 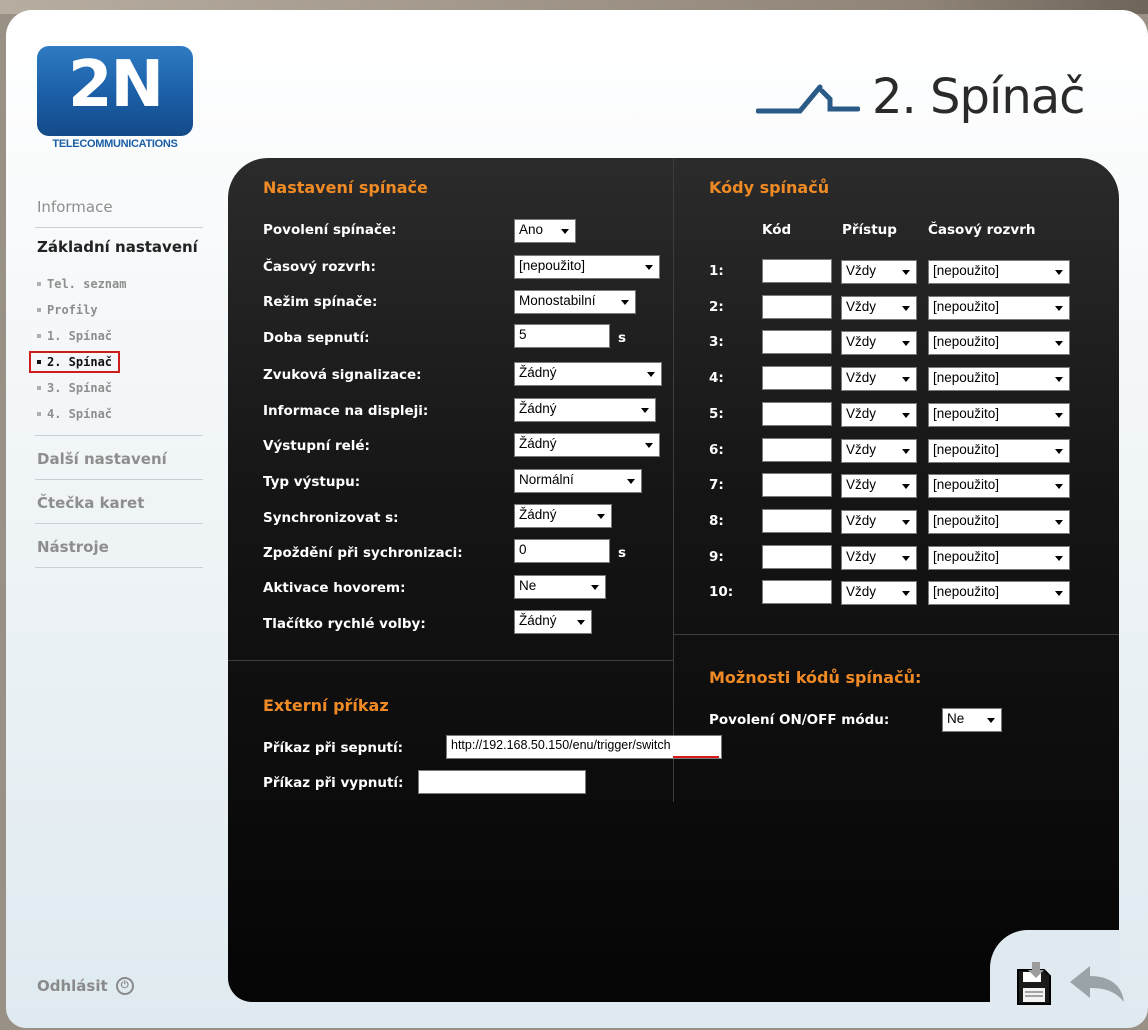 What do you see at coordinates (815, 677) in the screenshot?
I see `code-options-title: Možnosti kódů spínačů:` at bounding box center [815, 677].